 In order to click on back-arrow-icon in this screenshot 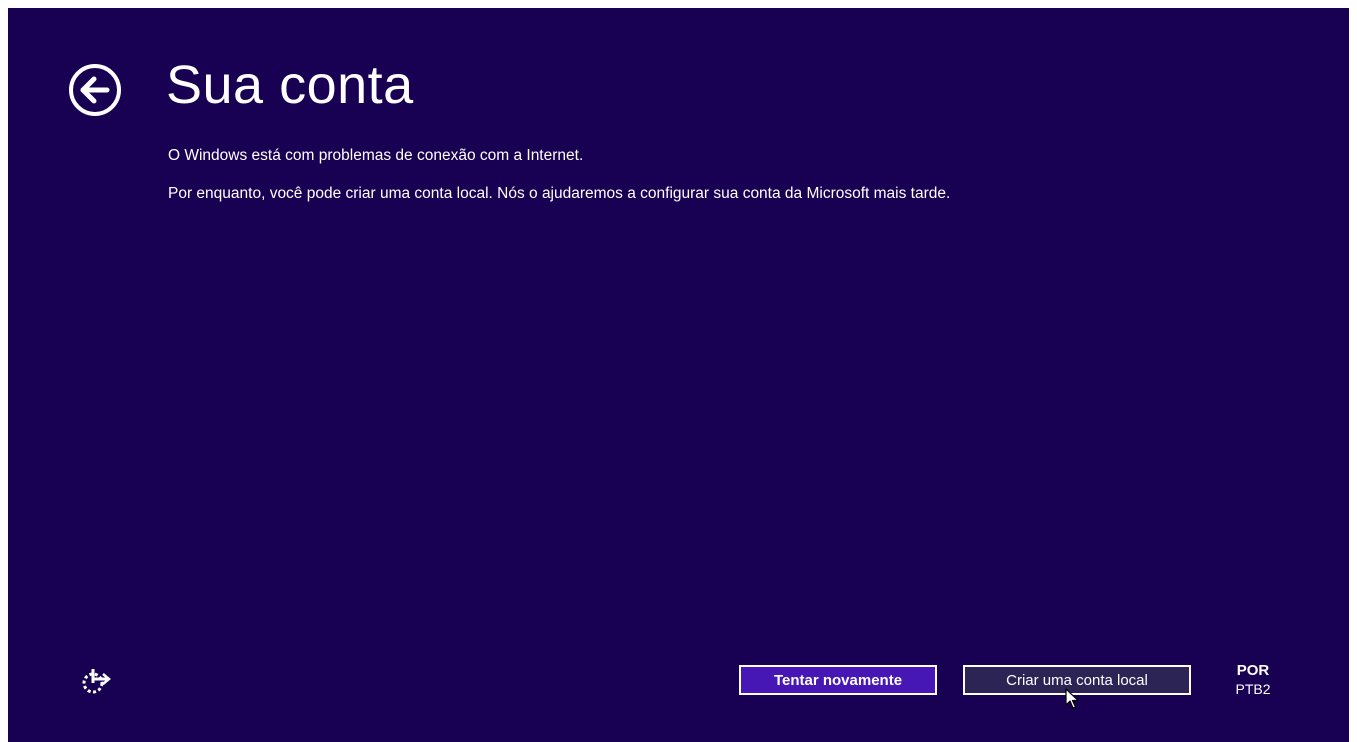, I will do `click(95, 90)`.